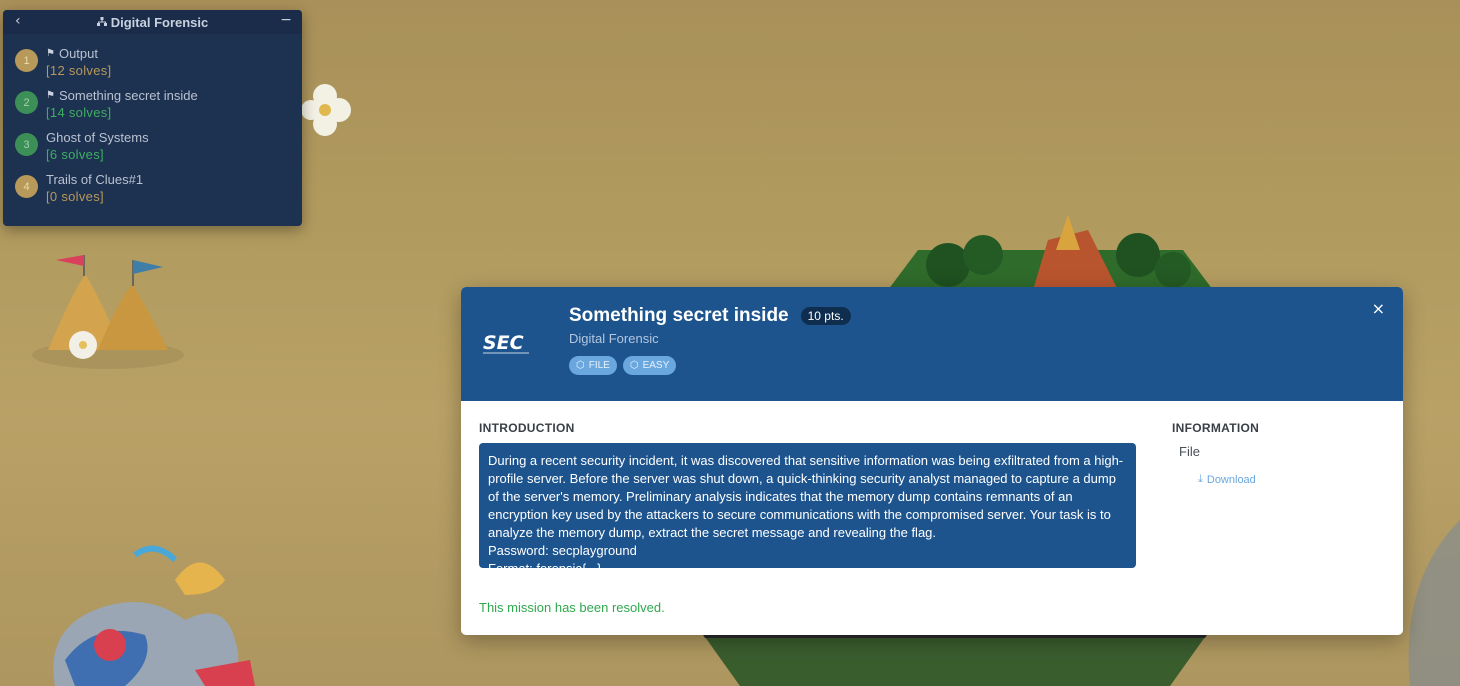 The height and width of the screenshot is (686, 1460). I want to click on modal-title-row: Something secret inside 10 pts., so click(710, 316).